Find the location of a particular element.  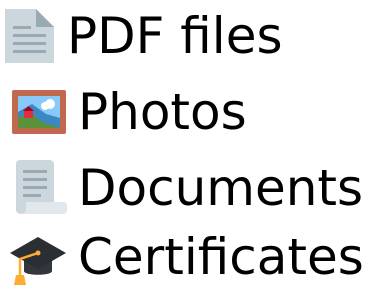

framed-picture-icon is located at coordinates (40, 112).